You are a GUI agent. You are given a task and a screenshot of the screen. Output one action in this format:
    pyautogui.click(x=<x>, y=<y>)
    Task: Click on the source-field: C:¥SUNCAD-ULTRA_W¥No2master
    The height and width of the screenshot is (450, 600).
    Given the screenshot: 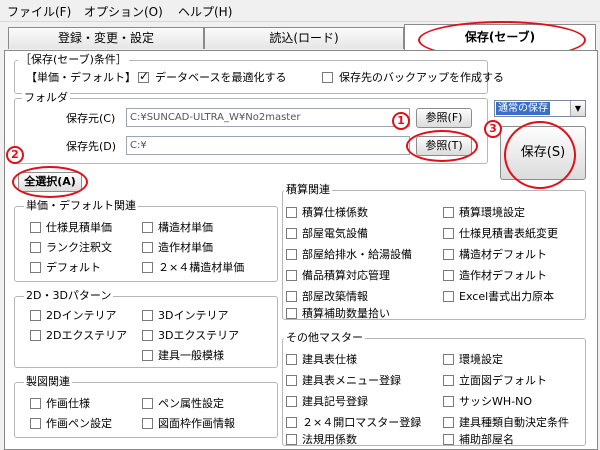 What is the action you would take?
    pyautogui.click(x=268, y=117)
    